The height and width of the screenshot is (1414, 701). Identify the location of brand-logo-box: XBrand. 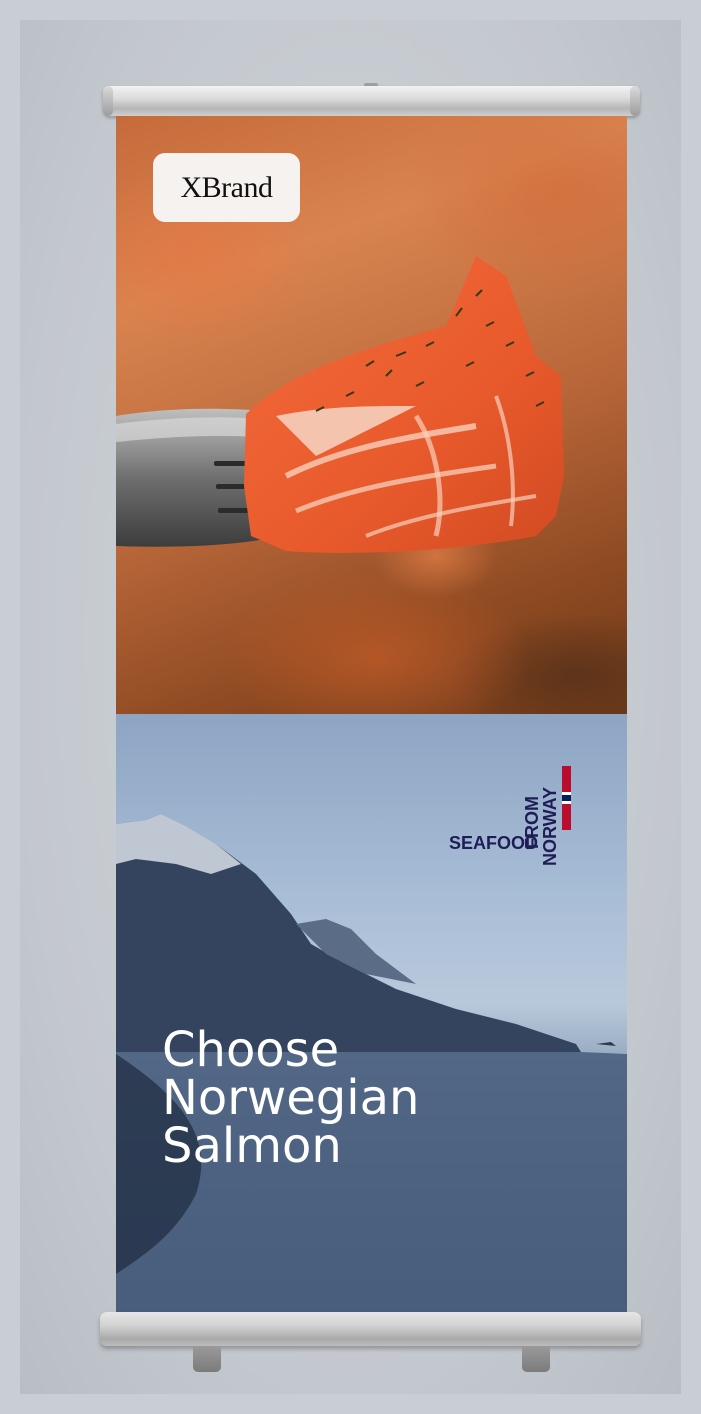
(226, 187).